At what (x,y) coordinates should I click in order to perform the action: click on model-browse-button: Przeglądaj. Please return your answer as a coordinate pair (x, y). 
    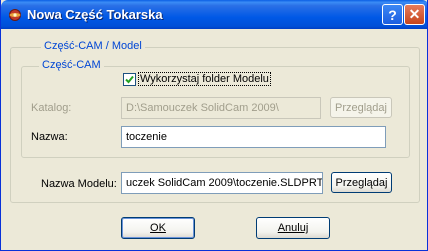
    Looking at the image, I should click on (361, 182).